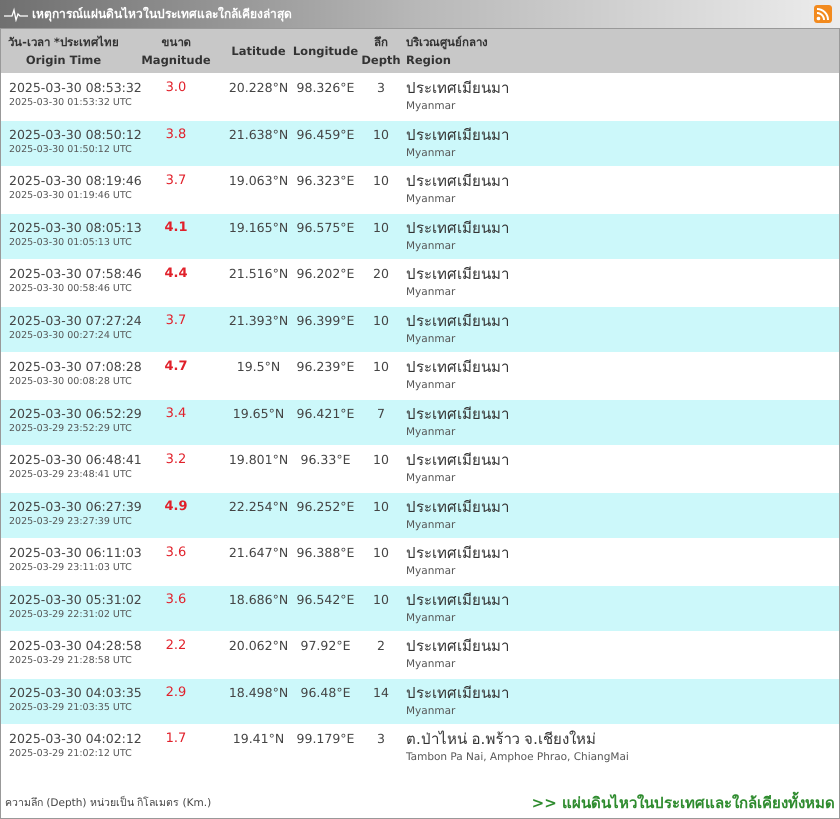  Describe the element at coordinates (325, 506) in the screenshot. I see `longitude: 96.252°E` at that location.